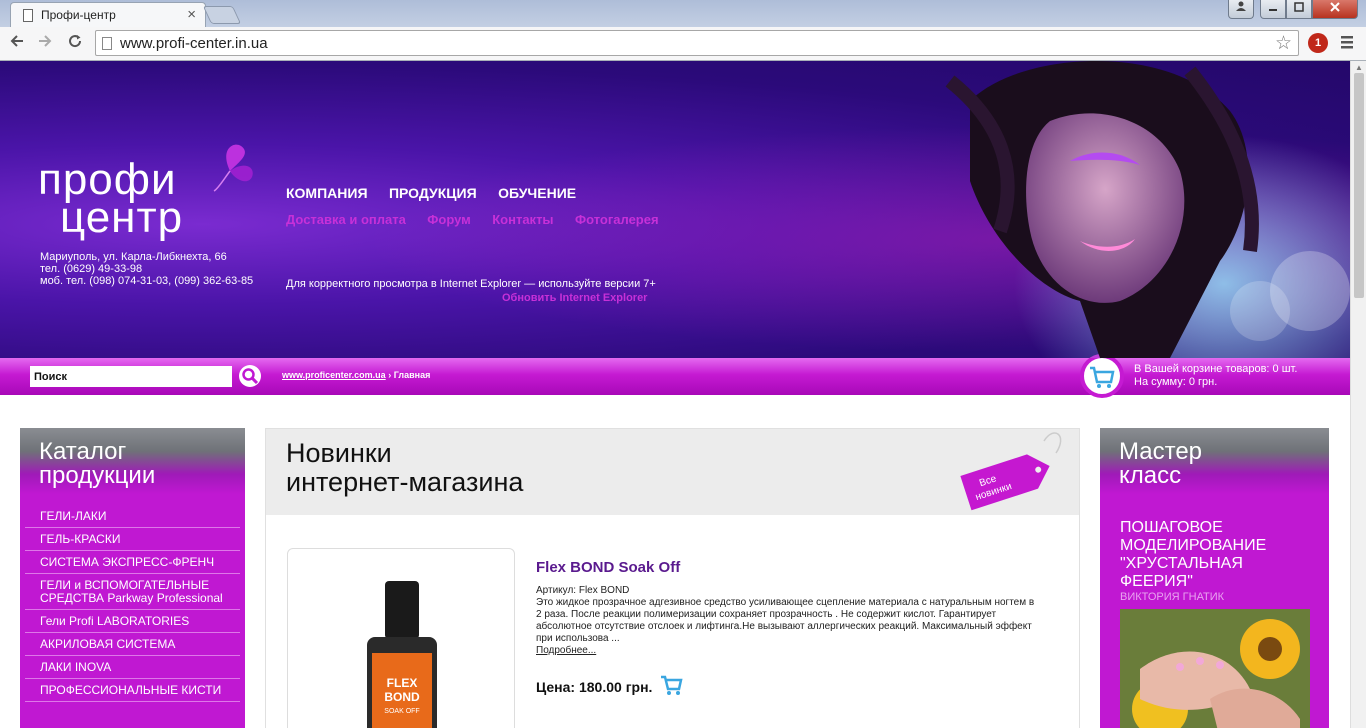 Image resolution: width=1366 pixels, height=728 pixels. What do you see at coordinates (433, 193) in the screenshot?
I see `nav-products: ПРОДУКЦИЯ` at bounding box center [433, 193].